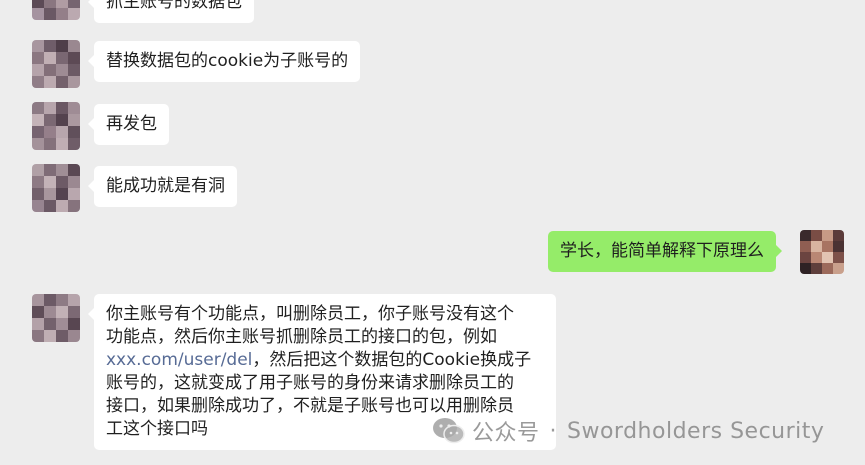  I want to click on message-text: 抓主账号的数据包, so click(174, 6).